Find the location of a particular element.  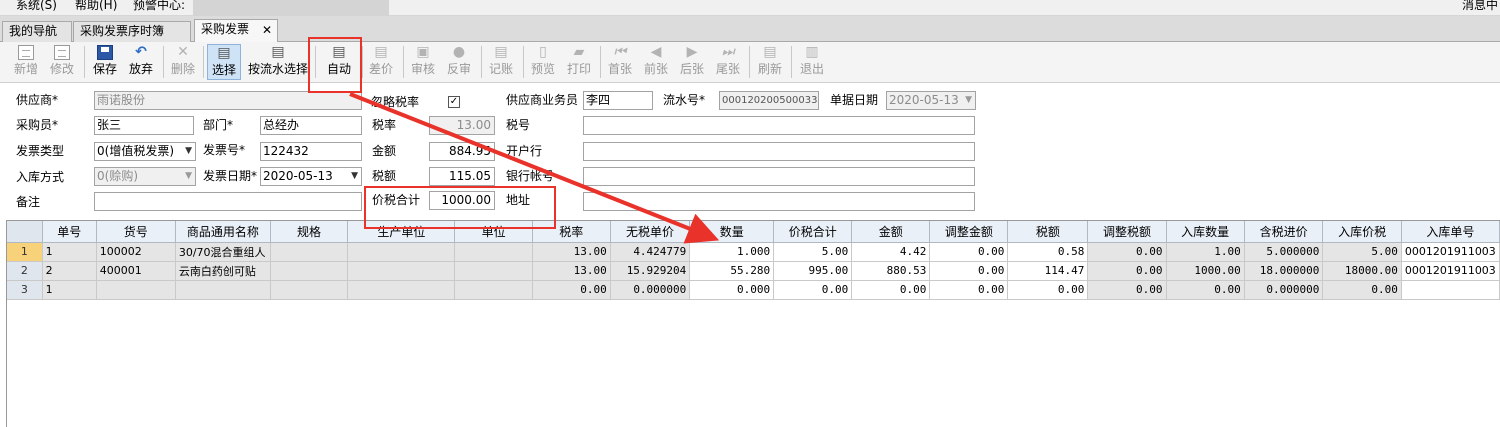

print-button: ▰ 打印 is located at coordinates (579, 62).